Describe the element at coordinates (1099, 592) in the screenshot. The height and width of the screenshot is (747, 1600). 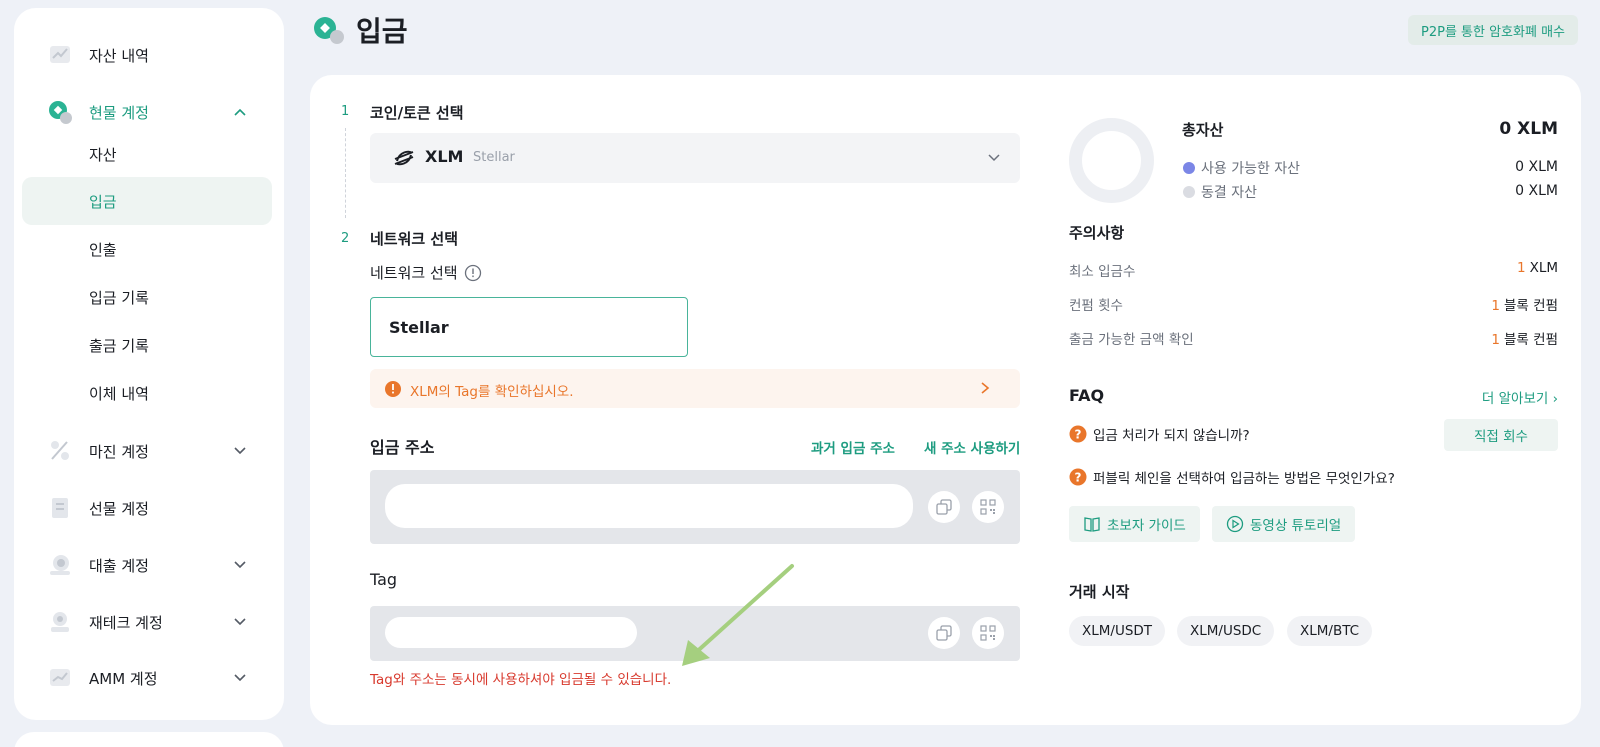
I see `start-trading-title: 거래 시작` at that location.